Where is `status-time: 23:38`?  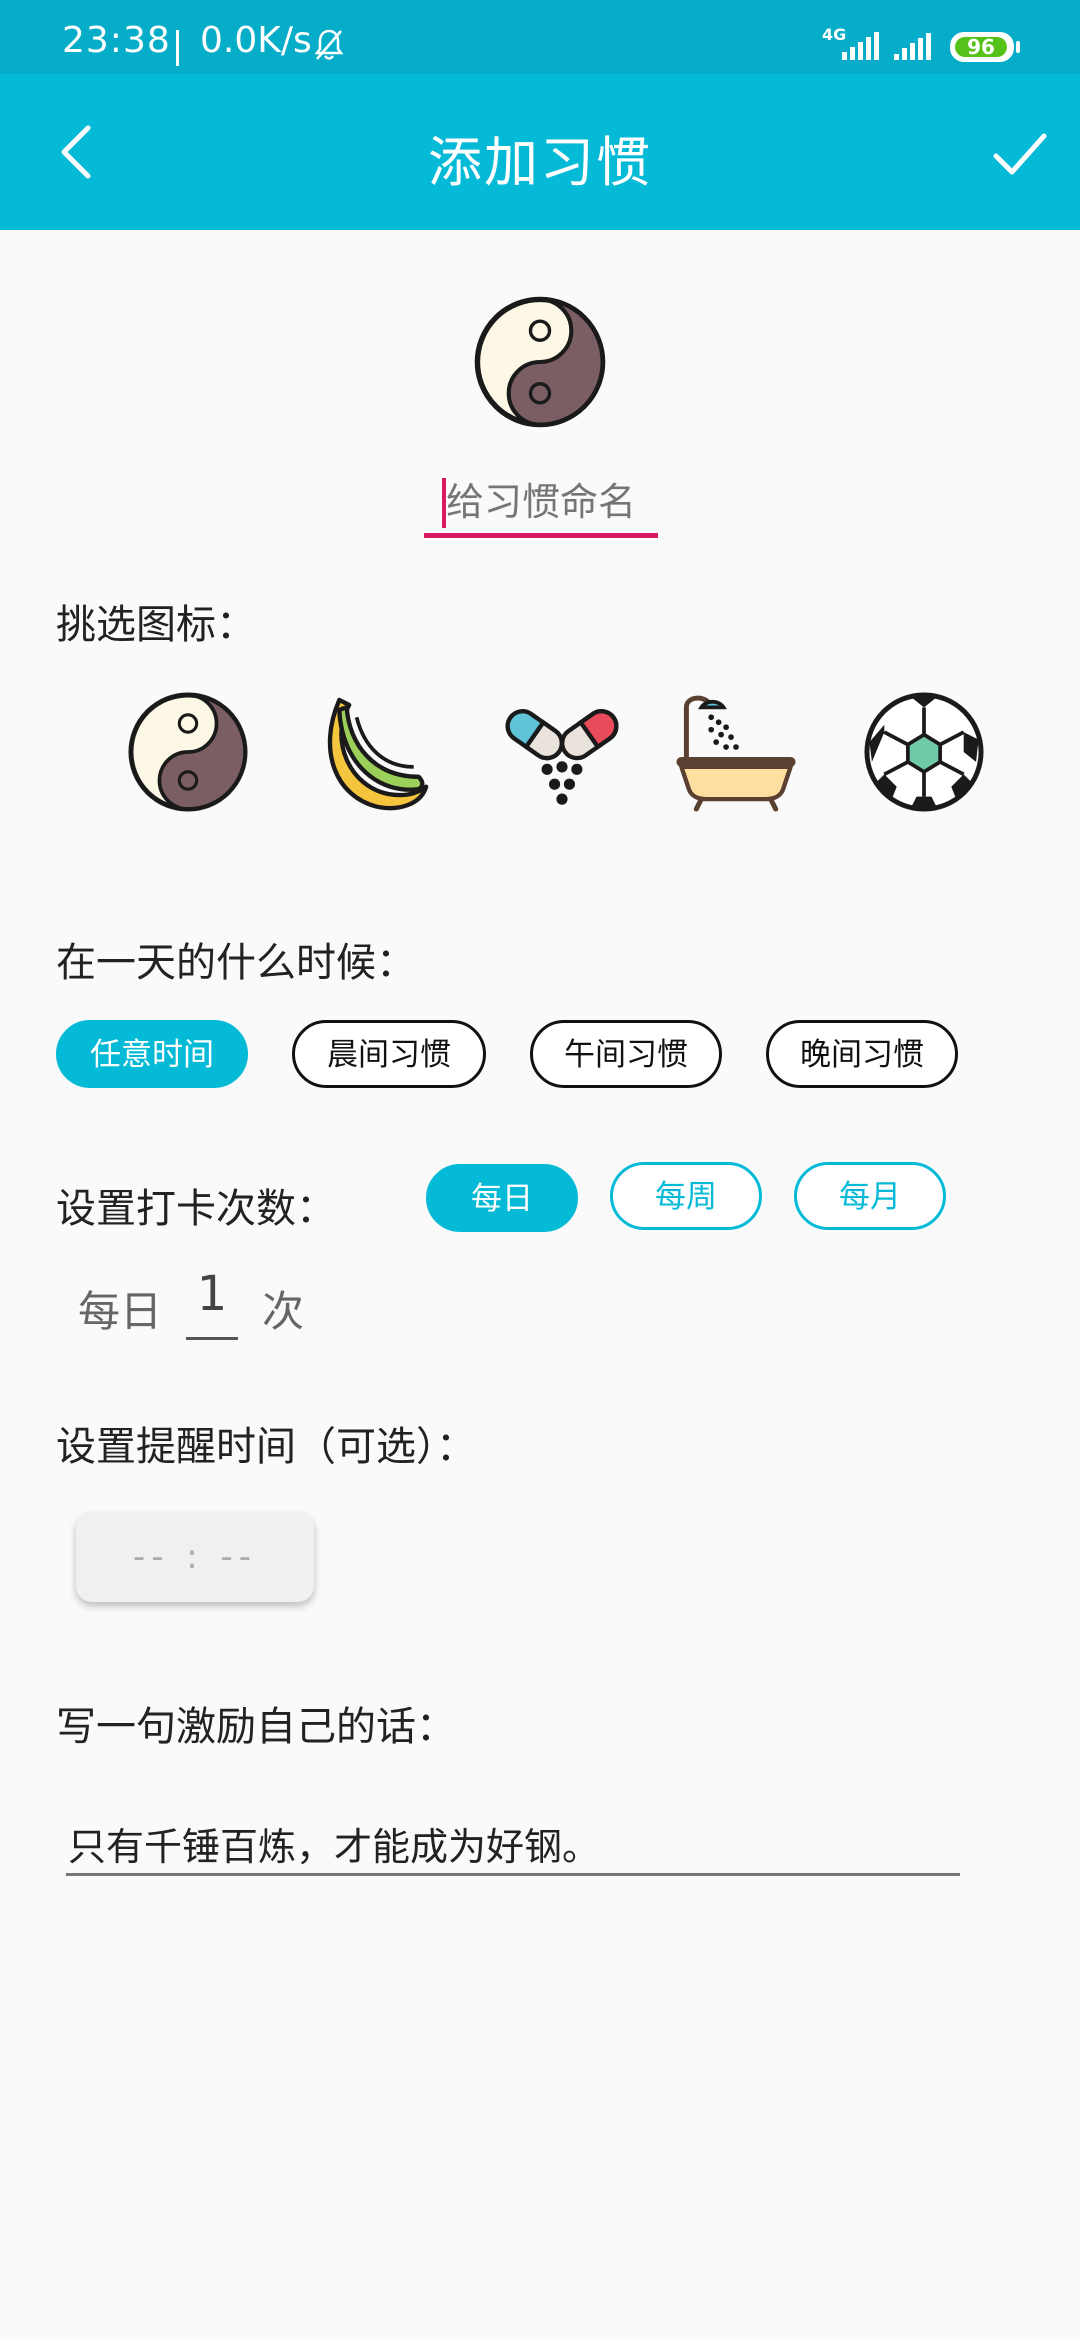
status-time: 23:38 is located at coordinates (116, 40).